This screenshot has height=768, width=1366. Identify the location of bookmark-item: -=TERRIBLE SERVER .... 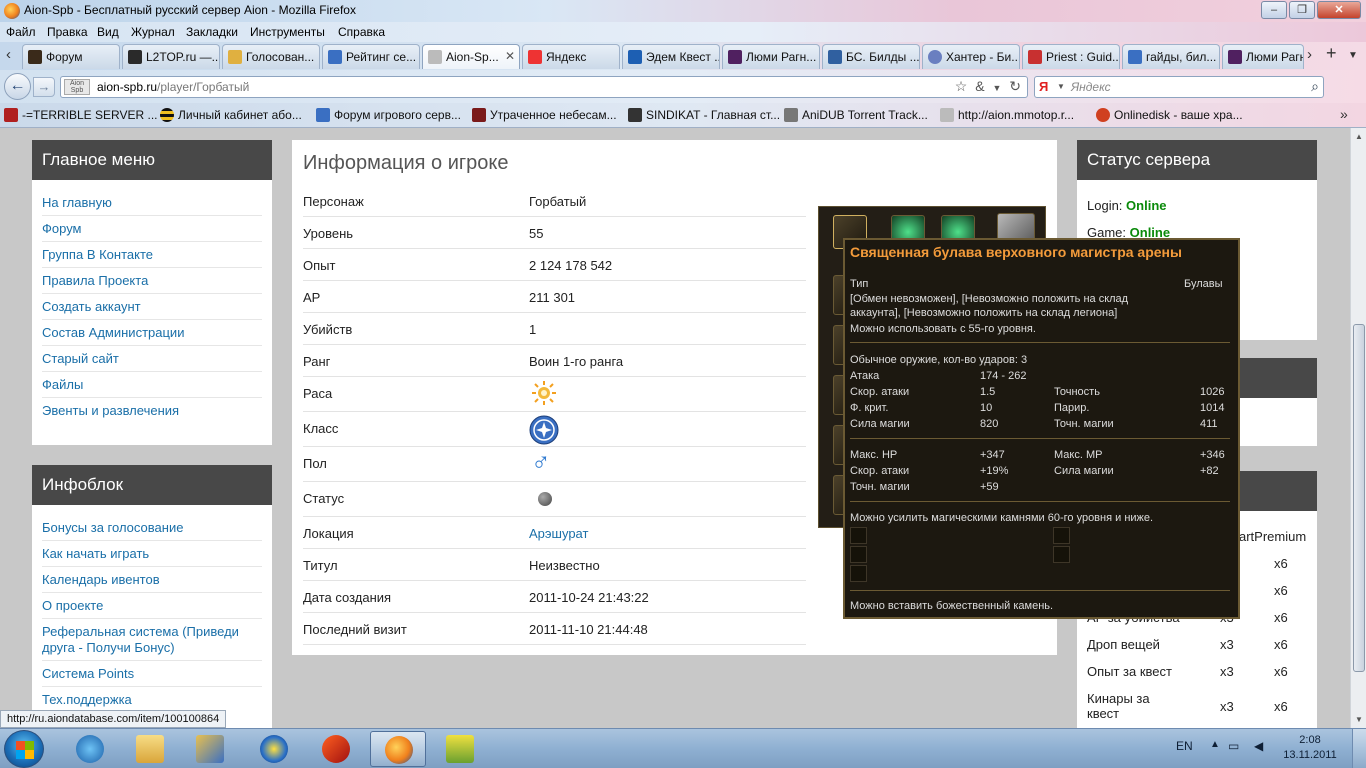
(81, 115).